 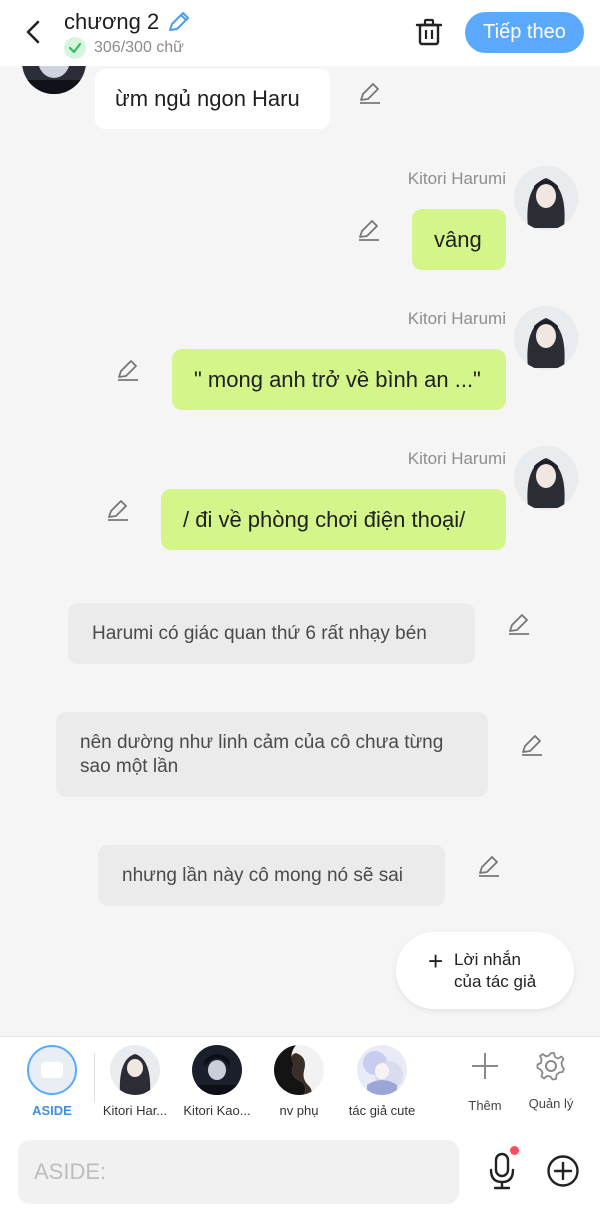 I want to click on word-count-text: 306/300 chữ, so click(x=139, y=47).